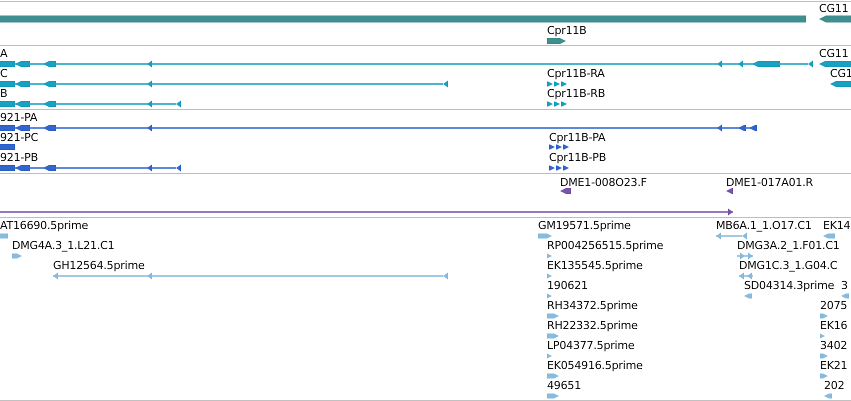 This screenshot has height=401, width=851. Describe the element at coordinates (844, 285) in the screenshot. I see `feature-label: 3` at that location.